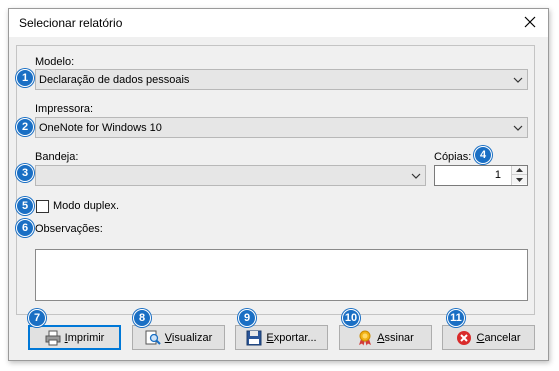 Image resolution: width=559 pixels, height=371 pixels. I want to click on badge-3: 3, so click(25, 173).